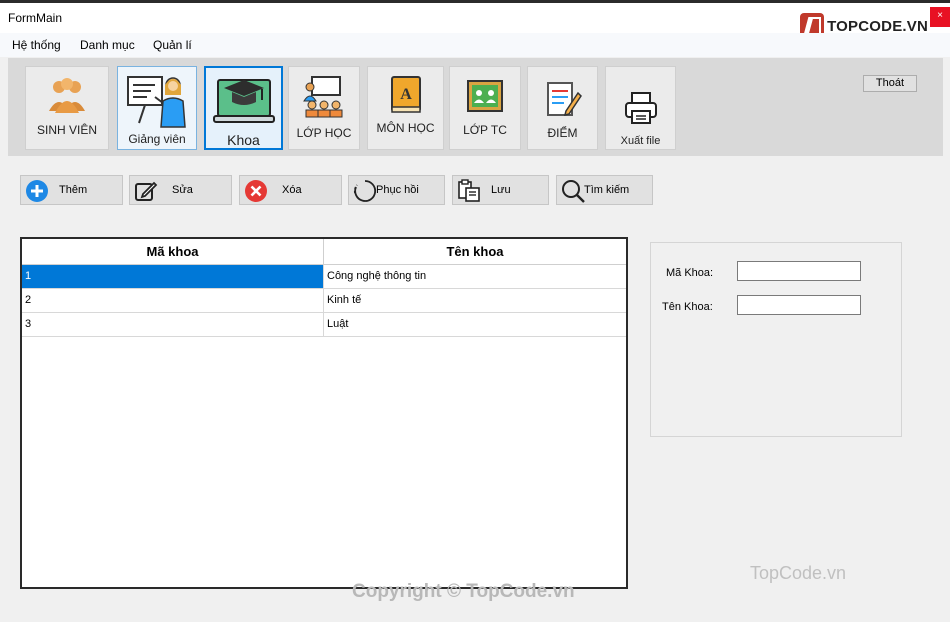 The image size is (950, 622). What do you see at coordinates (463, 591) in the screenshot?
I see `watermark-copyright: Copyright © TopCode.vn` at bounding box center [463, 591].